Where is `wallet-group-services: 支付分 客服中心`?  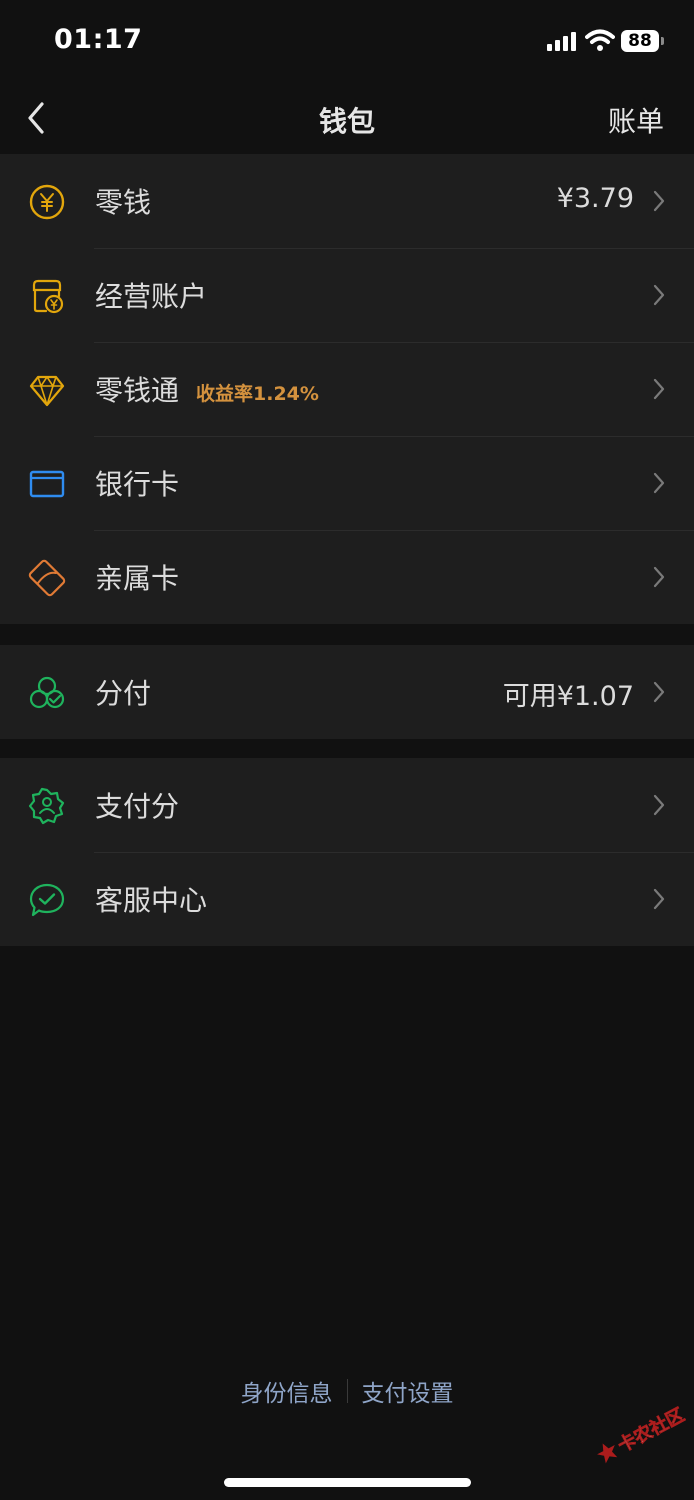 wallet-group-services: 支付分 客服中心 is located at coordinates (347, 852).